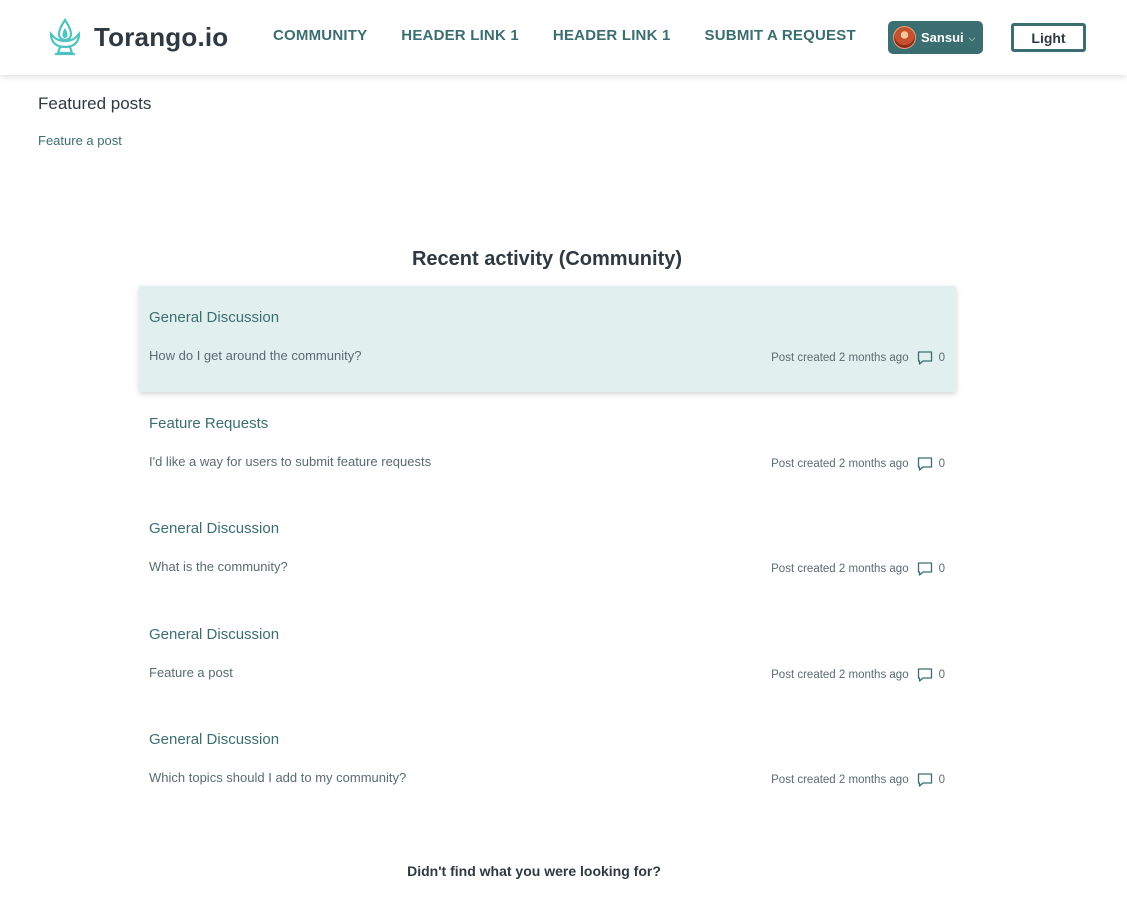 This screenshot has height=898, width=1127. What do you see at coordinates (904, 37) in the screenshot?
I see `user-avatar` at bounding box center [904, 37].